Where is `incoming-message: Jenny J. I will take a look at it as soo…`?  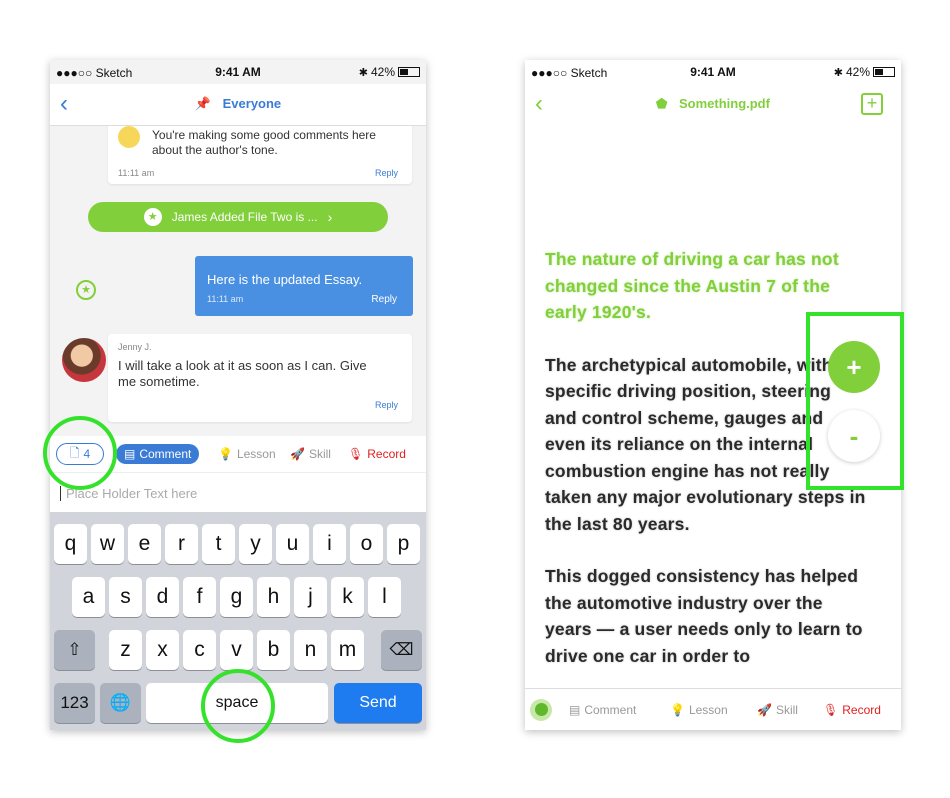 incoming-message: Jenny J. I will take a look at it as soo… is located at coordinates (260, 378).